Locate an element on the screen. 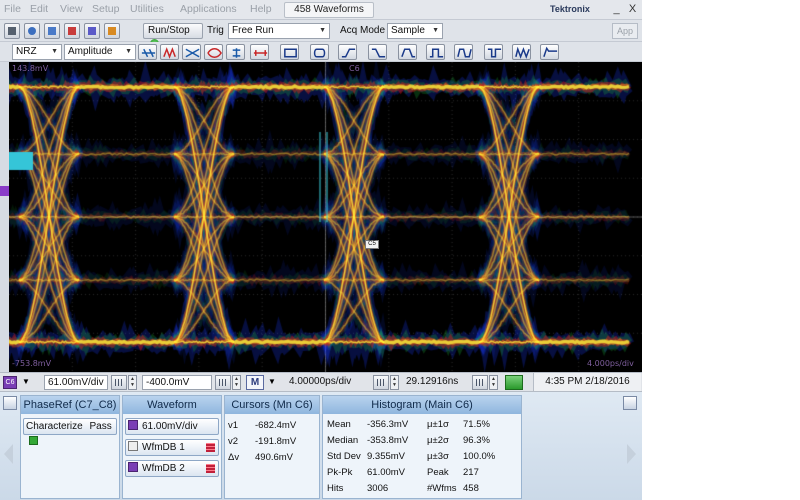 This screenshot has height=500, width=800. eye-amplitude-icon is located at coordinates (407, 52).